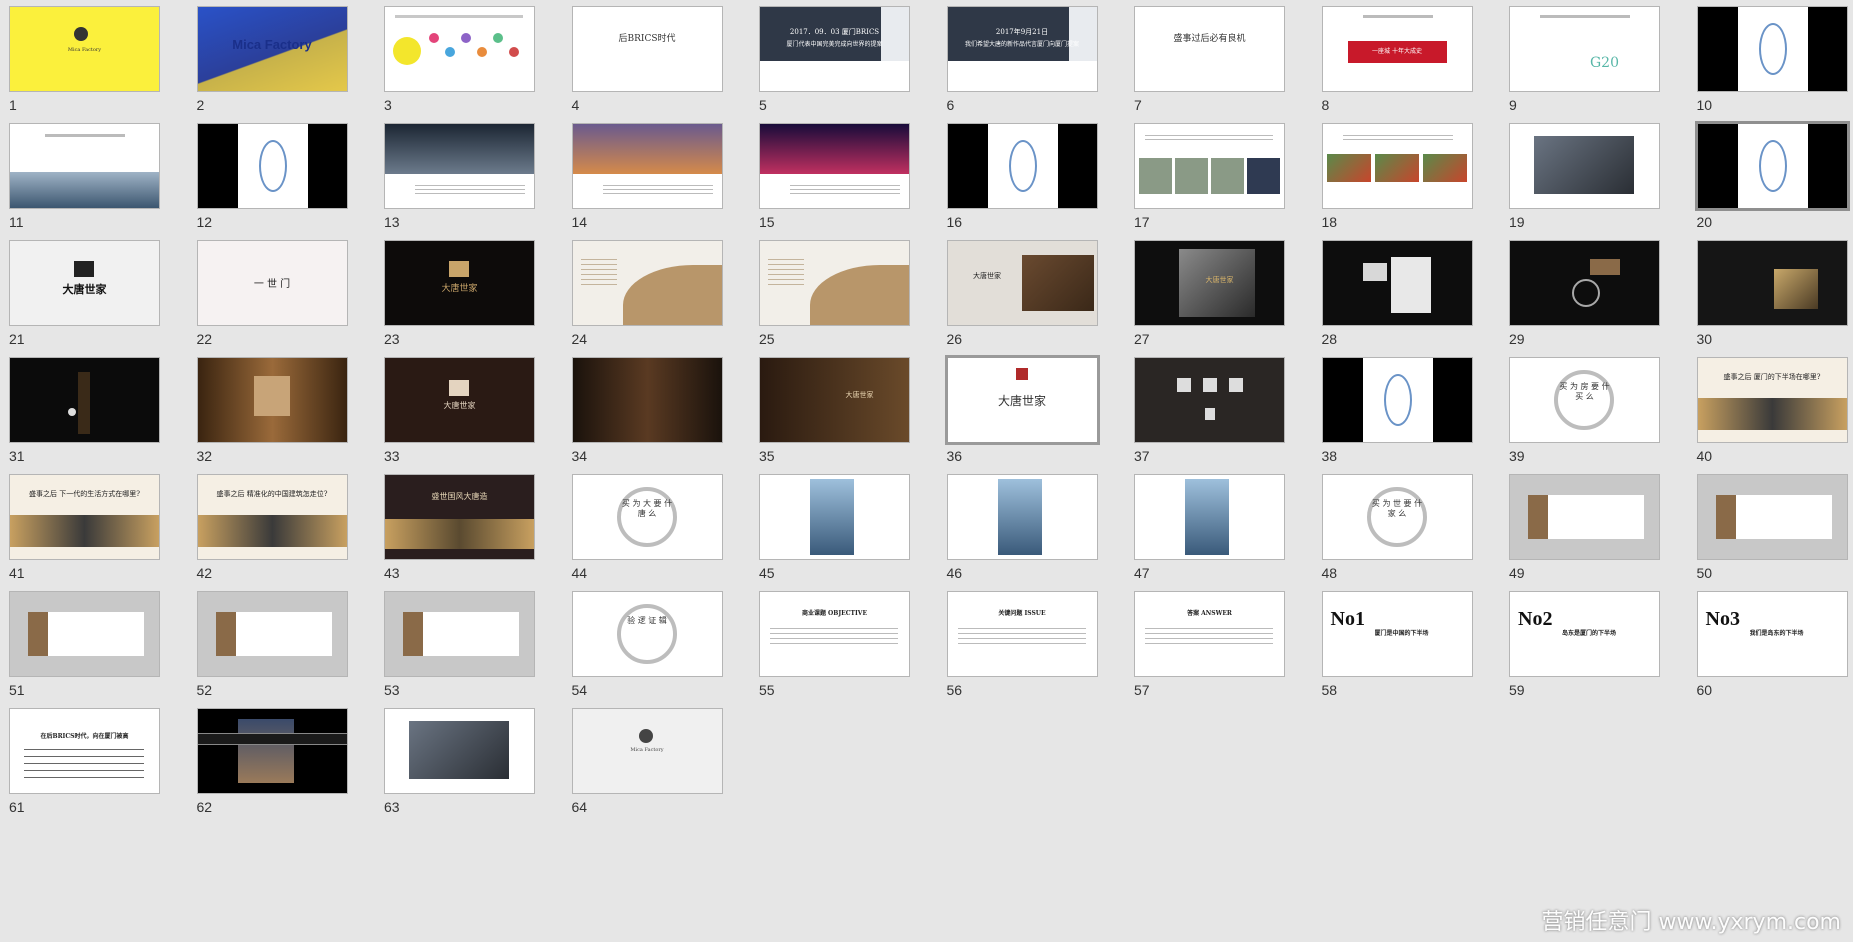 The height and width of the screenshot is (942, 1853). Describe the element at coordinates (1397, 180) in the screenshot. I see `slide-thumbnail: 18` at that location.